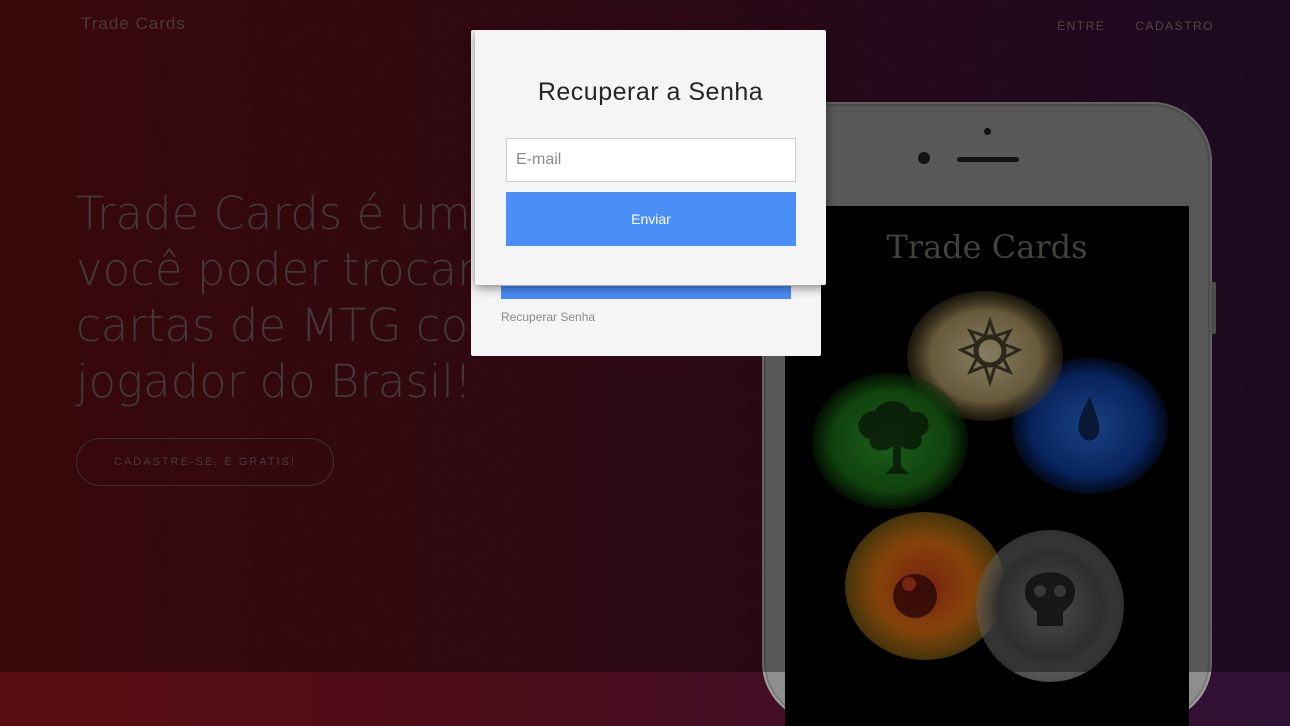 The image size is (1290, 726). I want to click on email-input, so click(651, 160).